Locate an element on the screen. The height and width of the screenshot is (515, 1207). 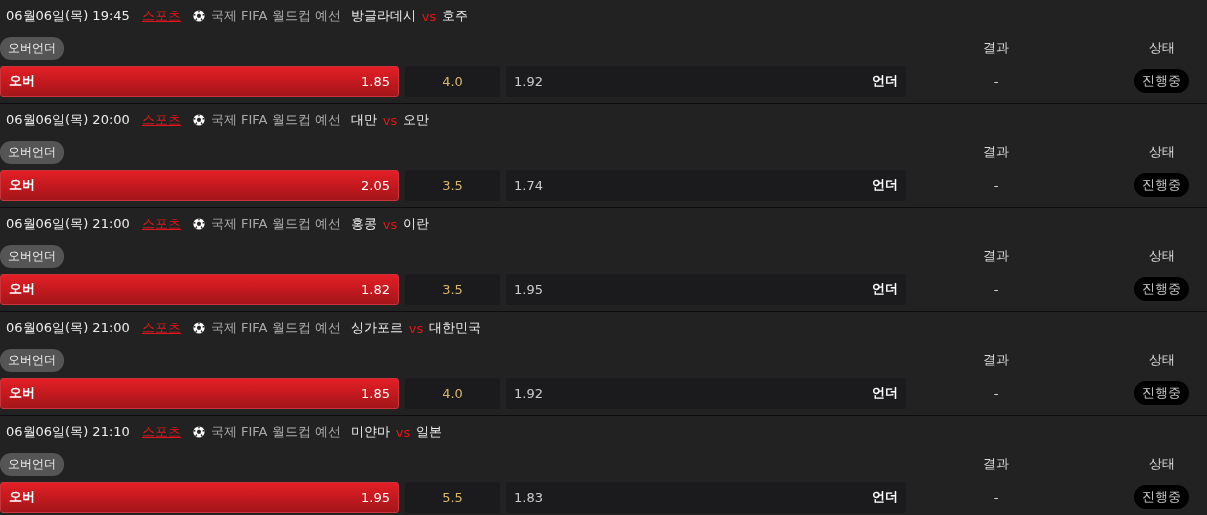
over-odds-button: 오버 2.05 is located at coordinates (199, 185).